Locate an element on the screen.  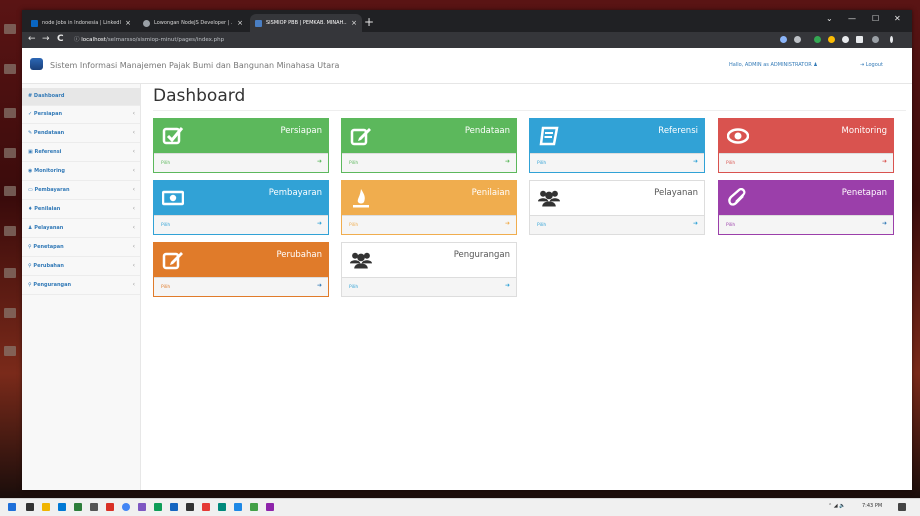
card-perubahan: Perubahan Pilih ➜ is located at coordinates (241, 269).